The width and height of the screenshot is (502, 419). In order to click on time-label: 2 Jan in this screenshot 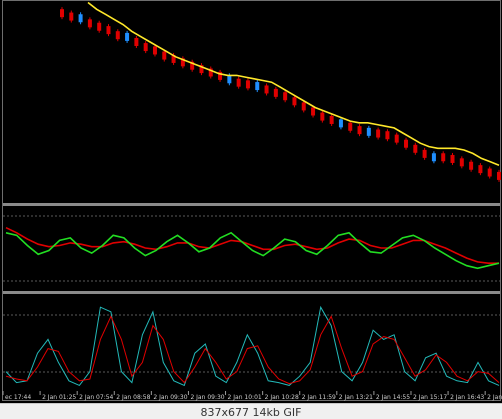, I will do `click(494, 397)`.